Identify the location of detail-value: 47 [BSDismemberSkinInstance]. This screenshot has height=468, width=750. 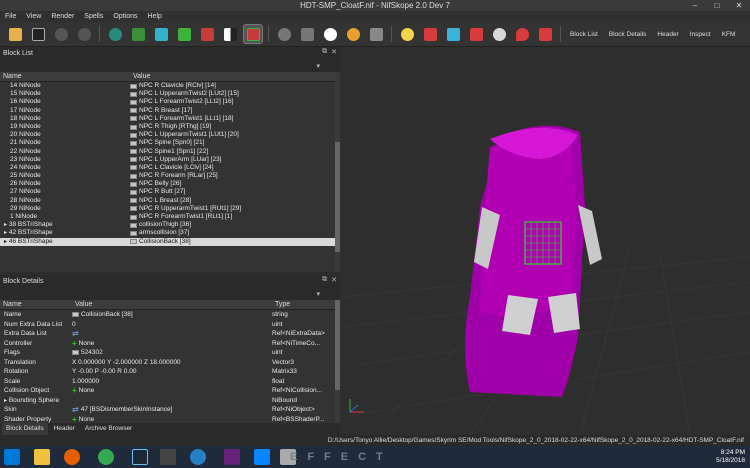
(127, 410).